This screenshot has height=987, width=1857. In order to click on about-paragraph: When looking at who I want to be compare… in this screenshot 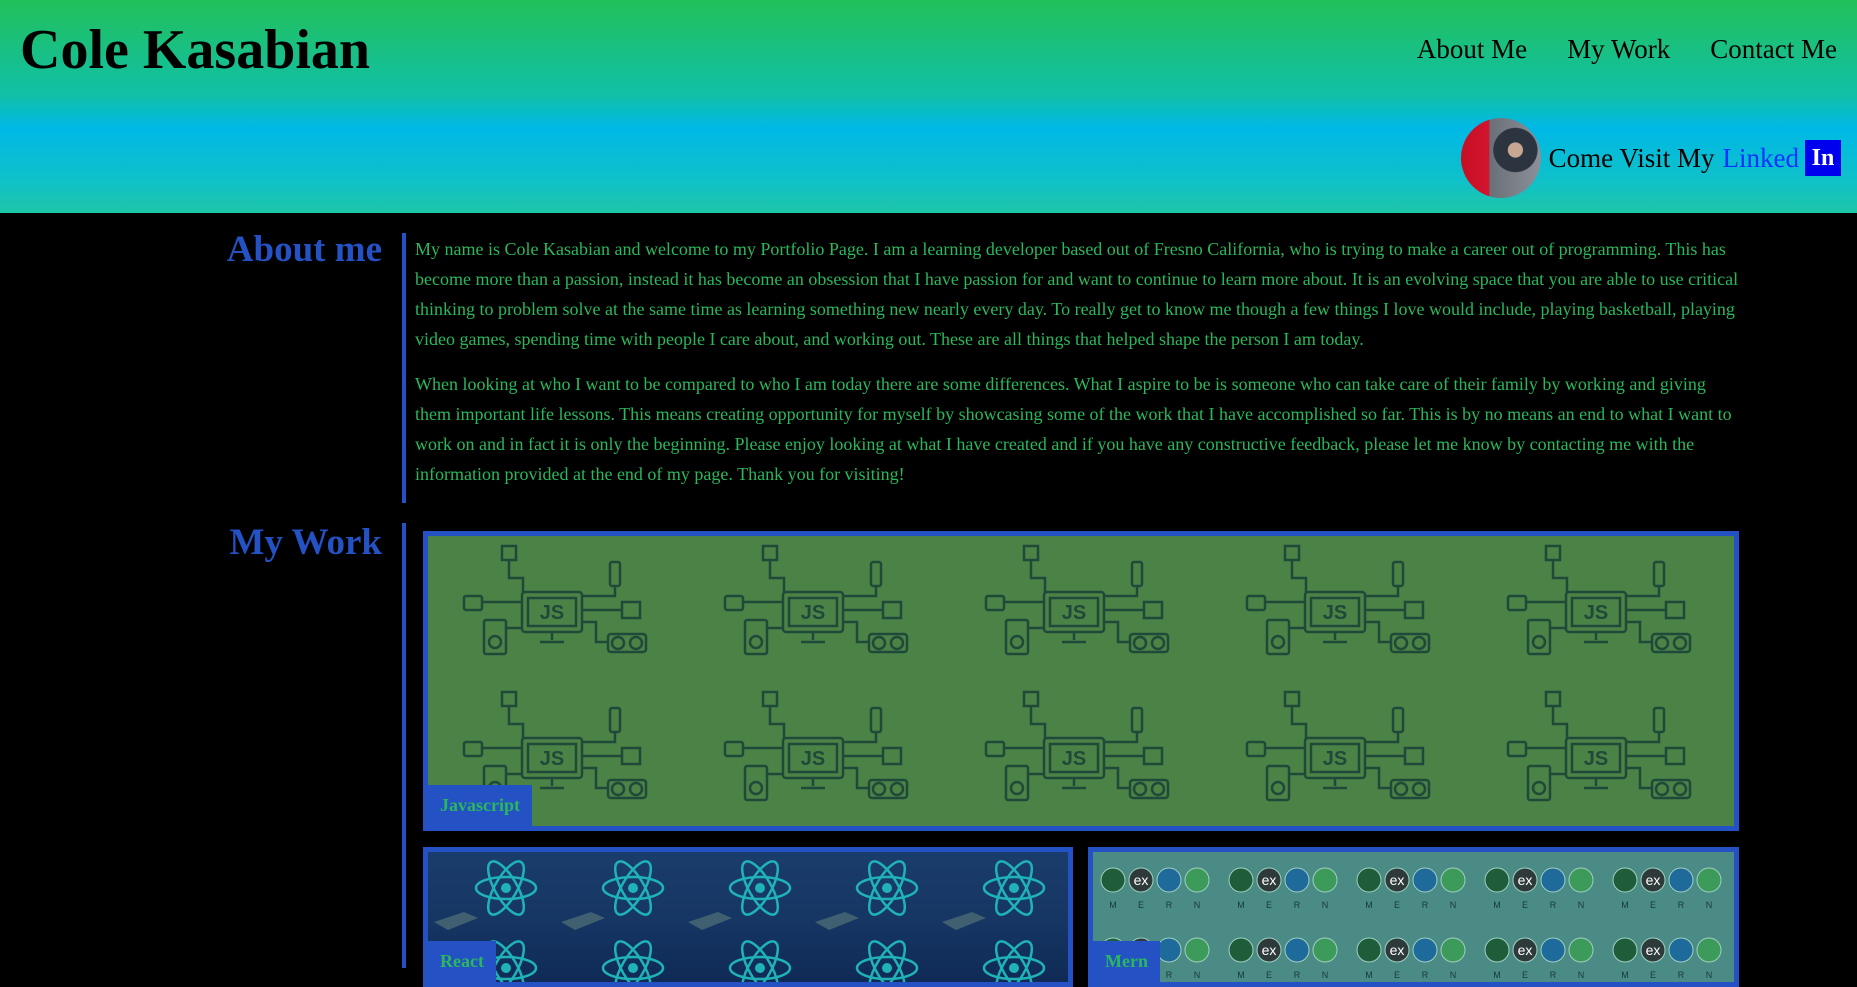, I will do `click(1073, 429)`.